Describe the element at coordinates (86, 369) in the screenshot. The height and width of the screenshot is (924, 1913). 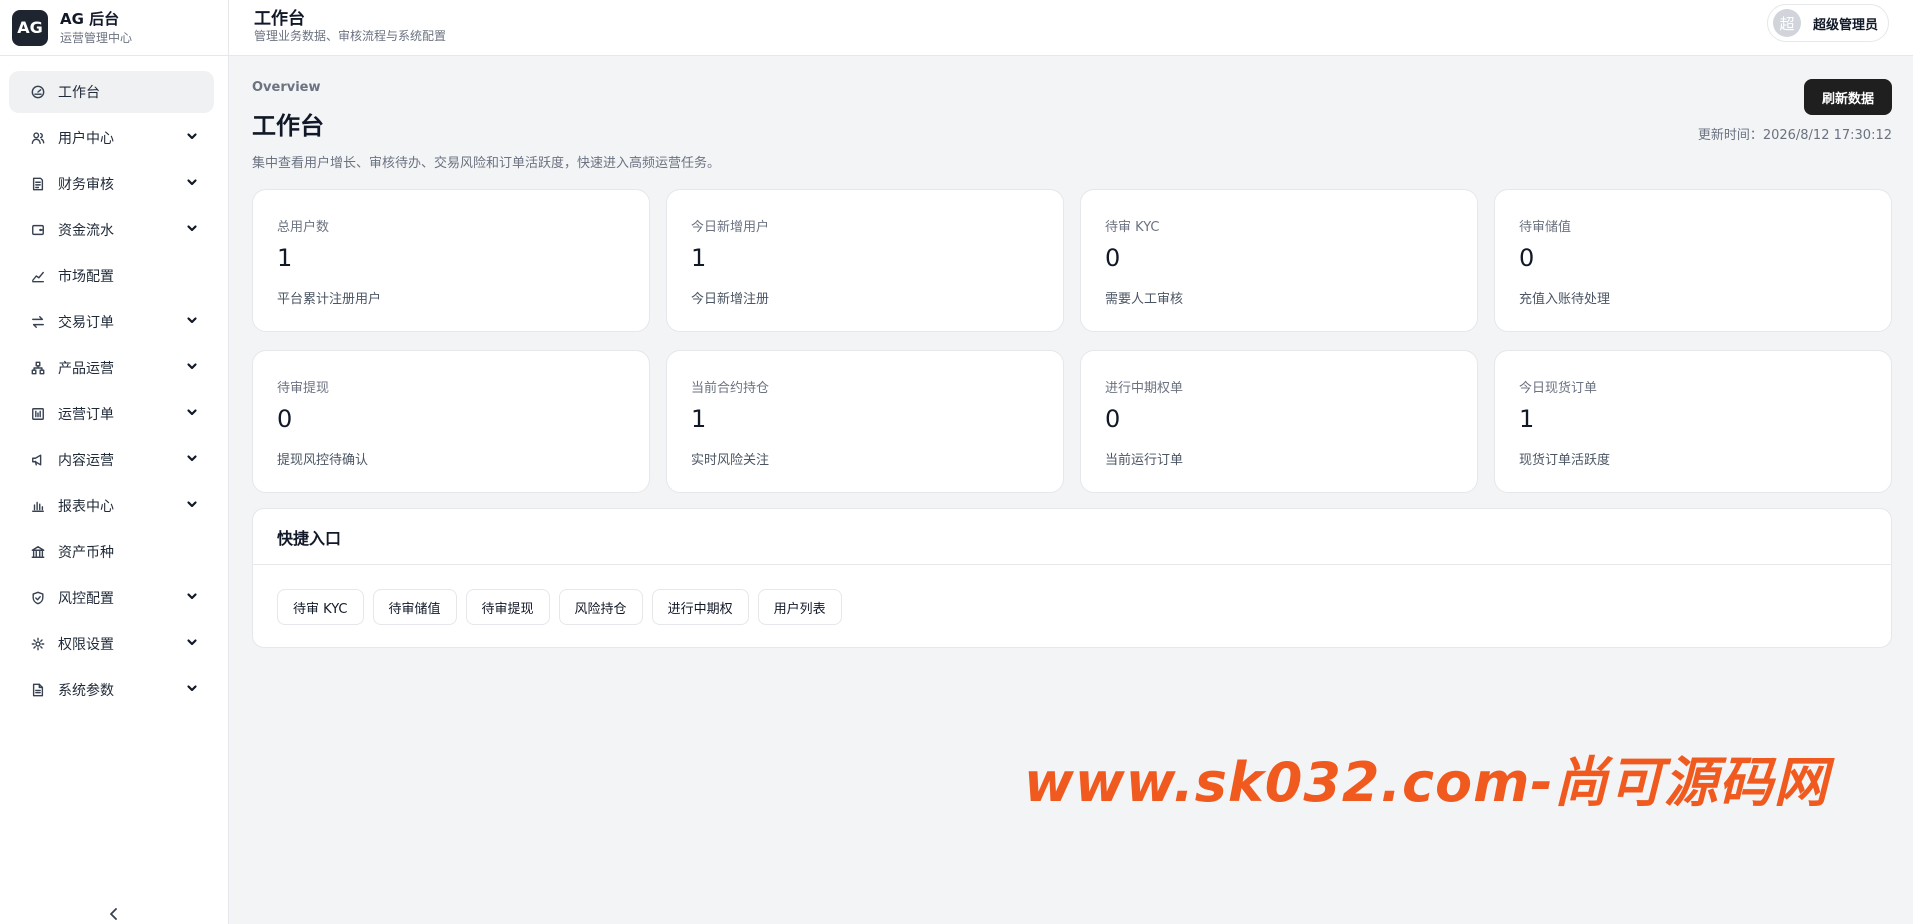
I see `sidebar-item-label: 产品运营` at that location.